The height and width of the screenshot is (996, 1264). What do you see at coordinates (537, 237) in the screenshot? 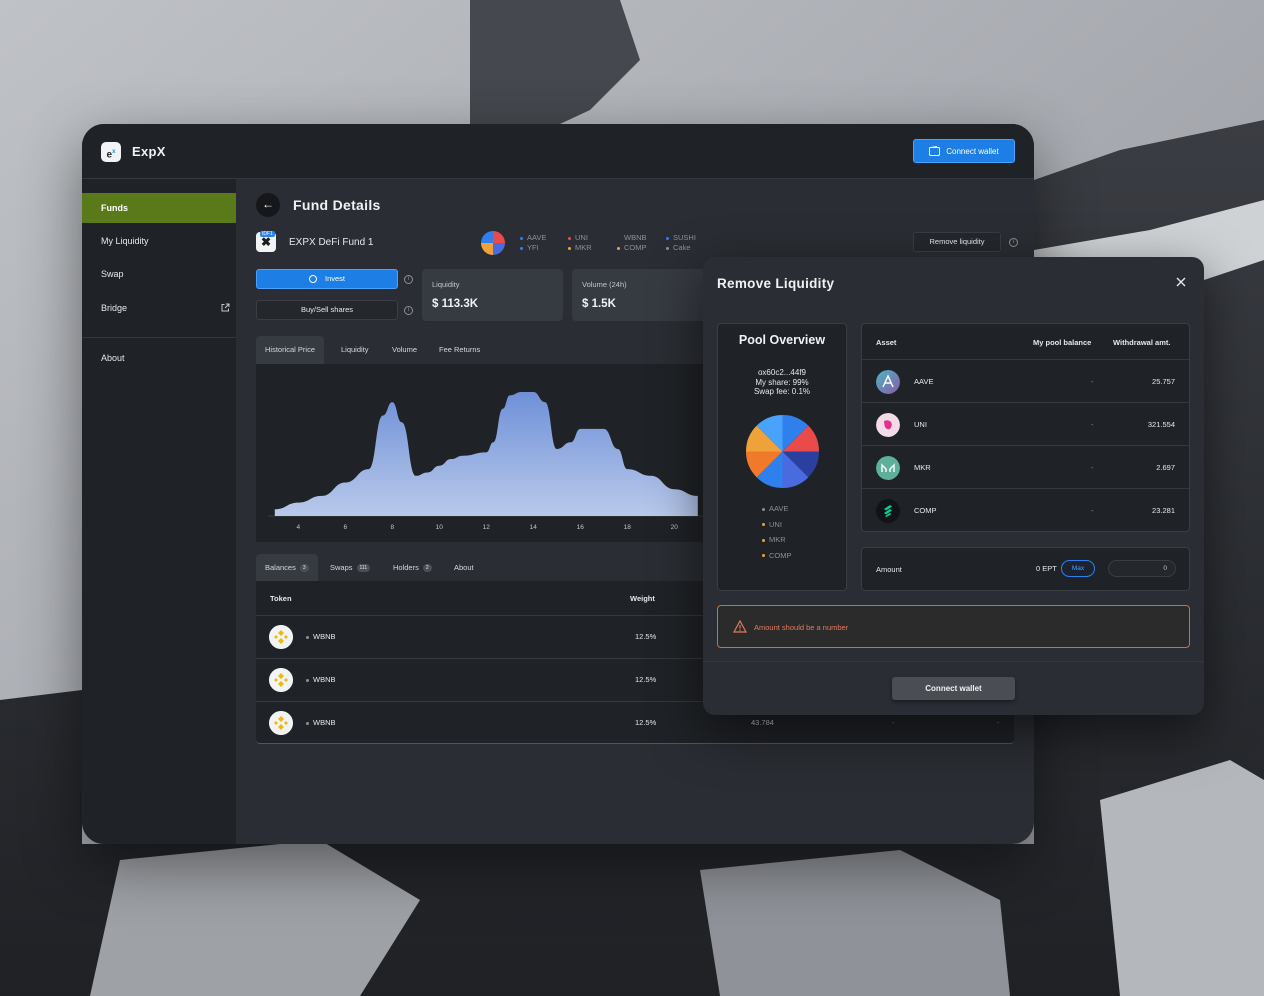
I see `legend-label: AAVE` at bounding box center [537, 237].